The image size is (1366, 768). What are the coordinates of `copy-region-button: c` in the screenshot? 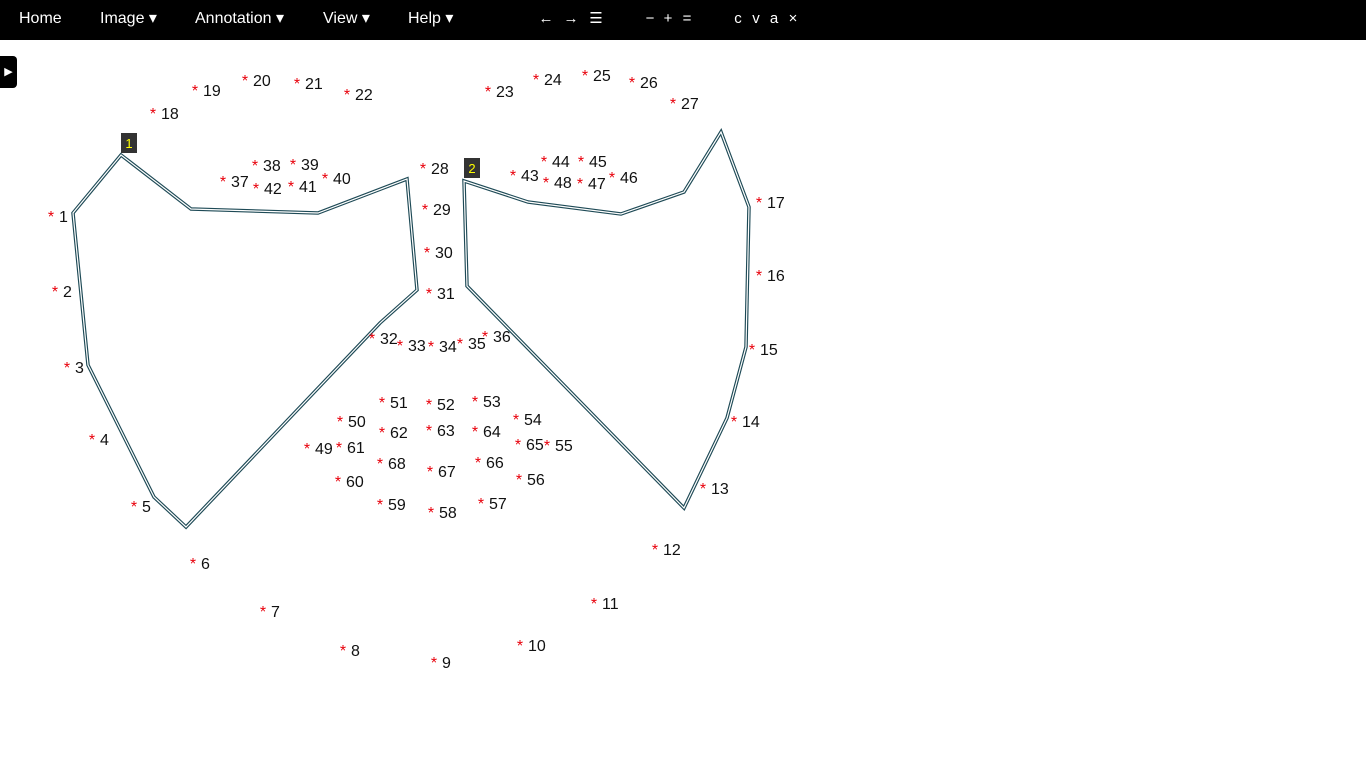 It's located at (738, 20).